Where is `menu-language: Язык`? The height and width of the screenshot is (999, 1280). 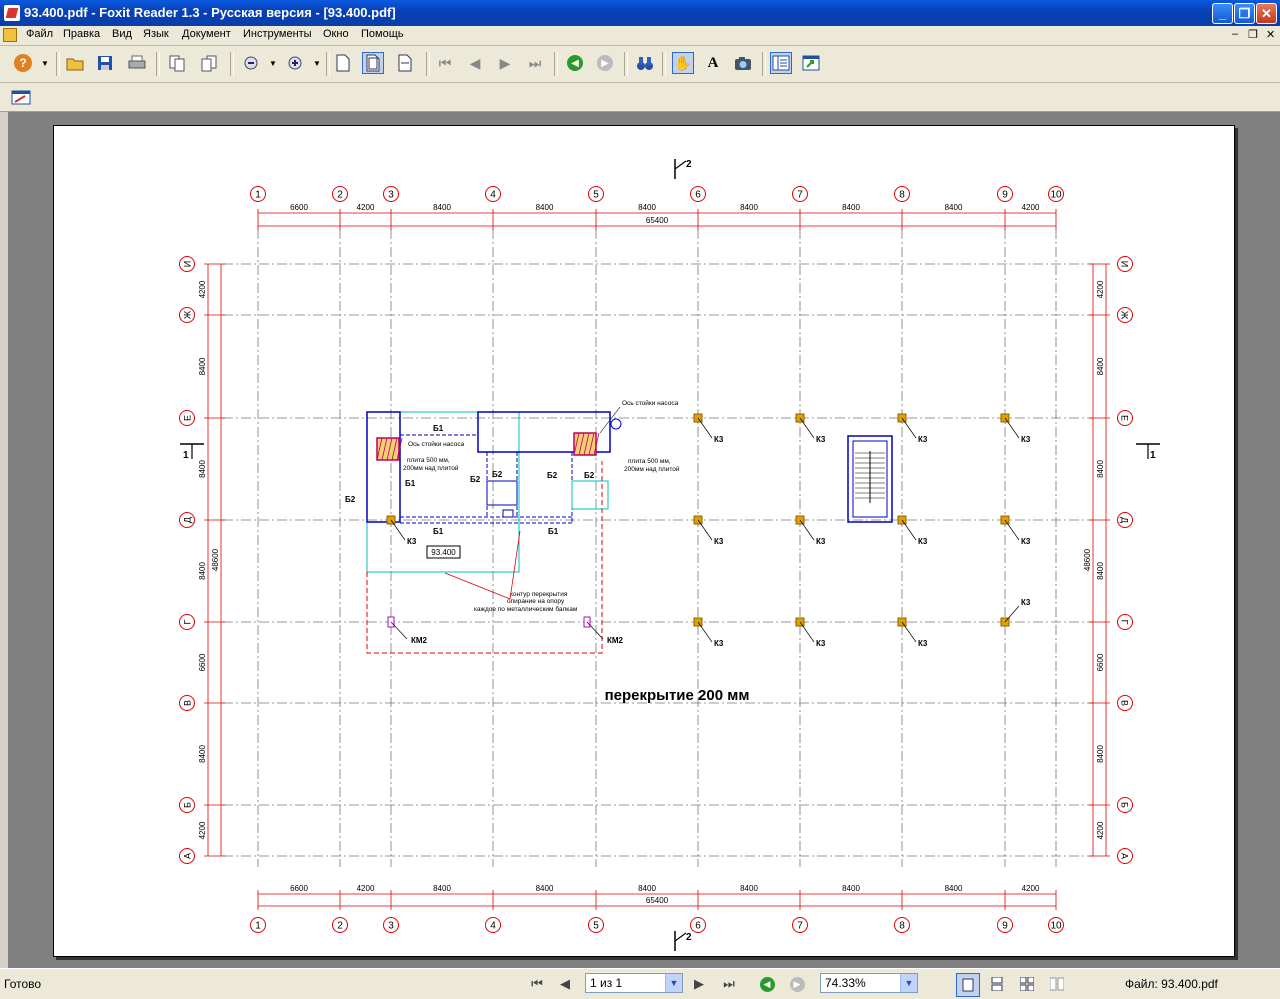
menu-language: Язык is located at coordinates (156, 34).